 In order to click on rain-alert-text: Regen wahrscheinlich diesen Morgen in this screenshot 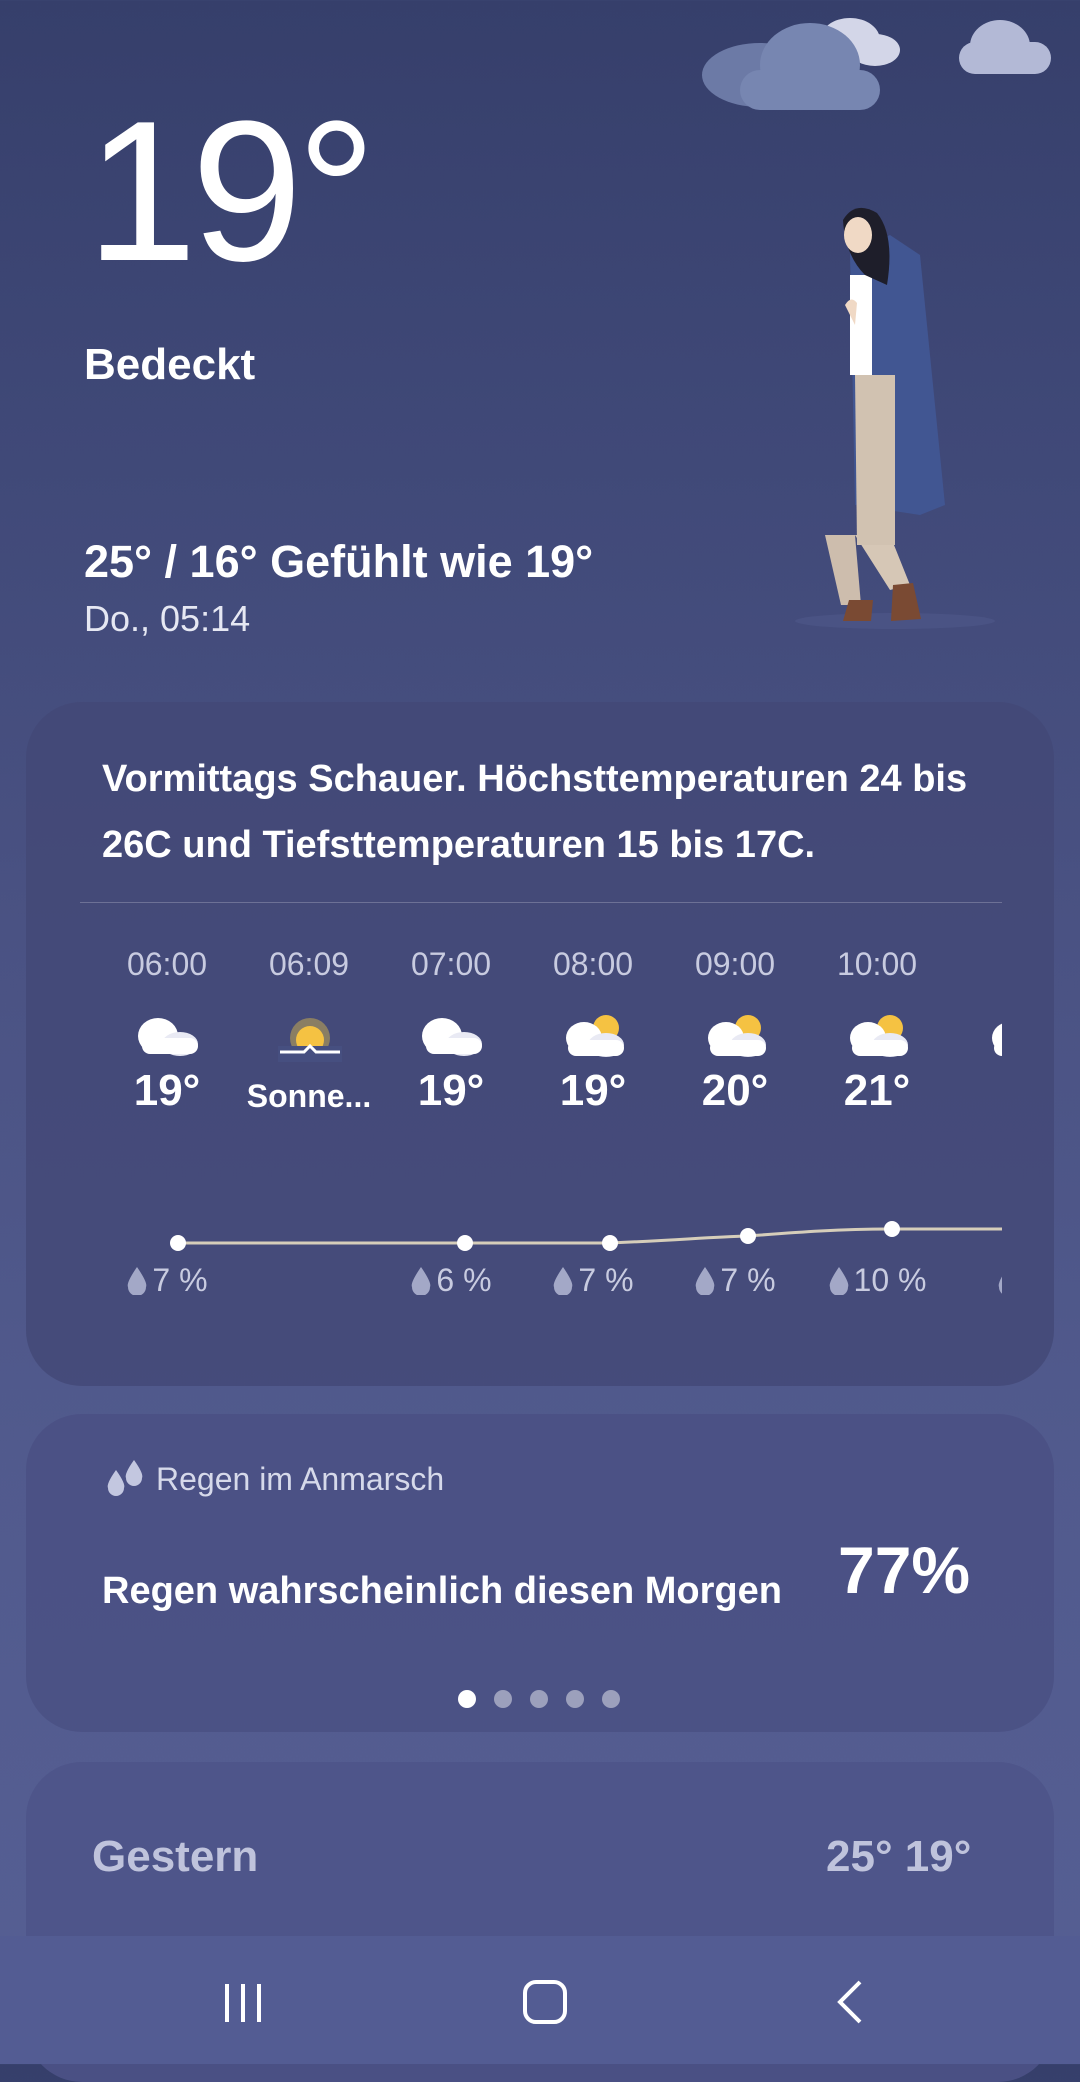, I will do `click(442, 1591)`.